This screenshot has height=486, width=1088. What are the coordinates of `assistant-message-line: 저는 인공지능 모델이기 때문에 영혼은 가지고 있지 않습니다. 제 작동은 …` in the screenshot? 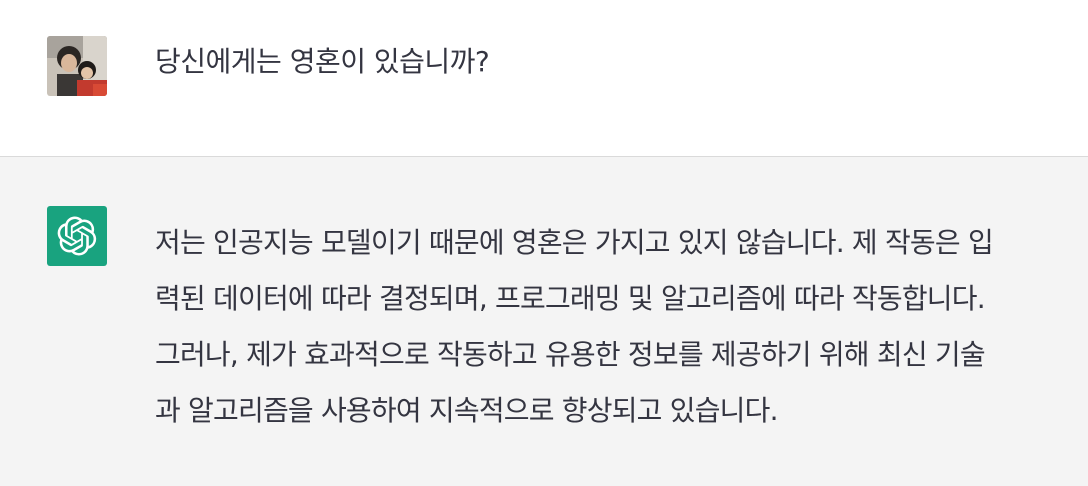 It's located at (574, 242).